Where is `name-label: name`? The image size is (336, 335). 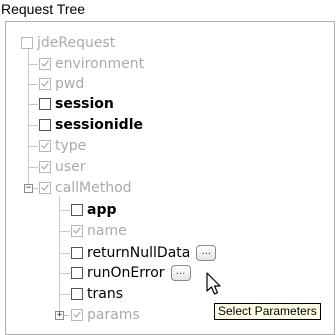 name-label: name is located at coordinates (107, 231).